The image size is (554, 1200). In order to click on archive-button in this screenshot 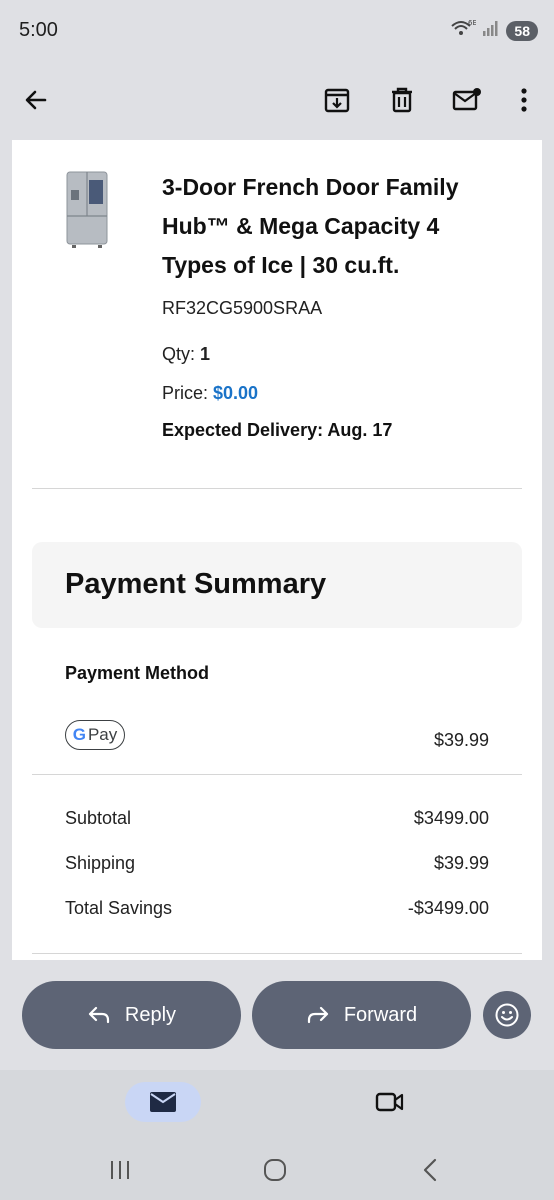, I will do `click(337, 100)`.